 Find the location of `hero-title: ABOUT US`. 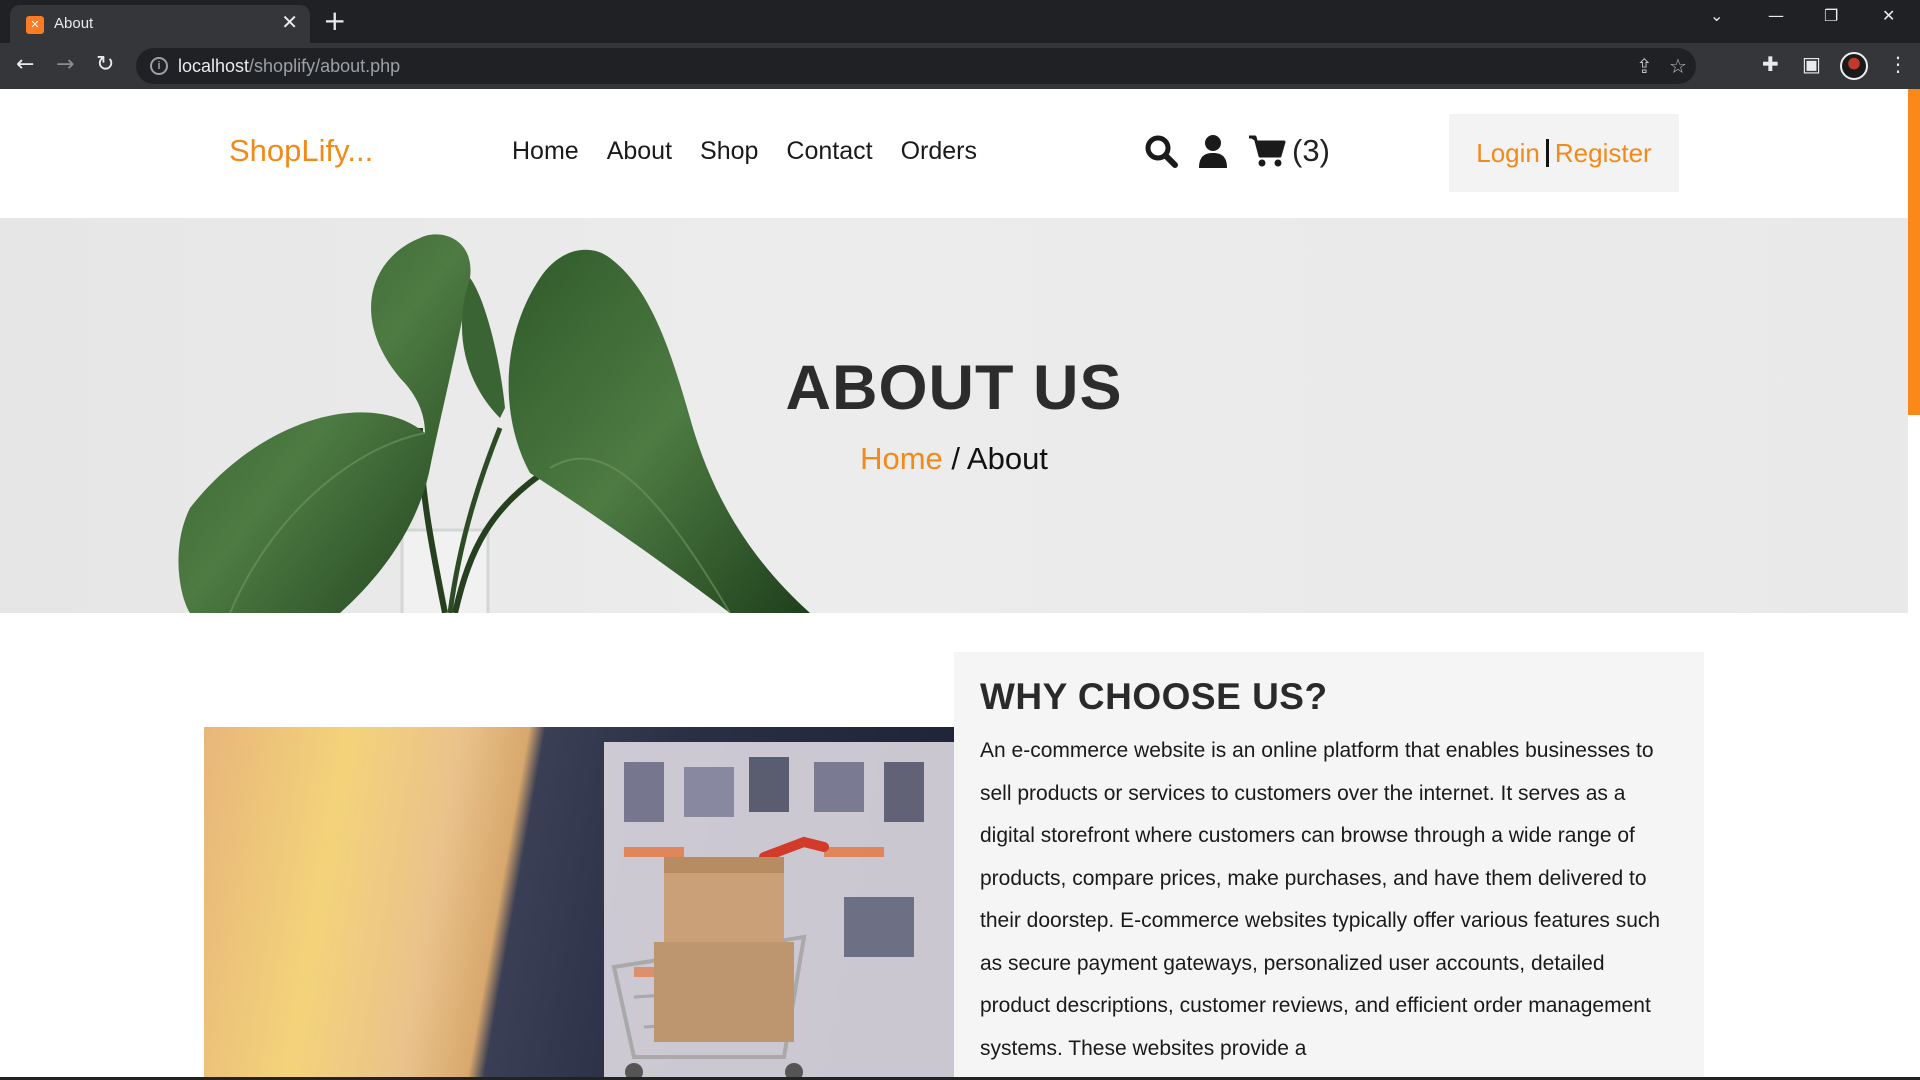

hero-title: ABOUT US is located at coordinates (954, 388).